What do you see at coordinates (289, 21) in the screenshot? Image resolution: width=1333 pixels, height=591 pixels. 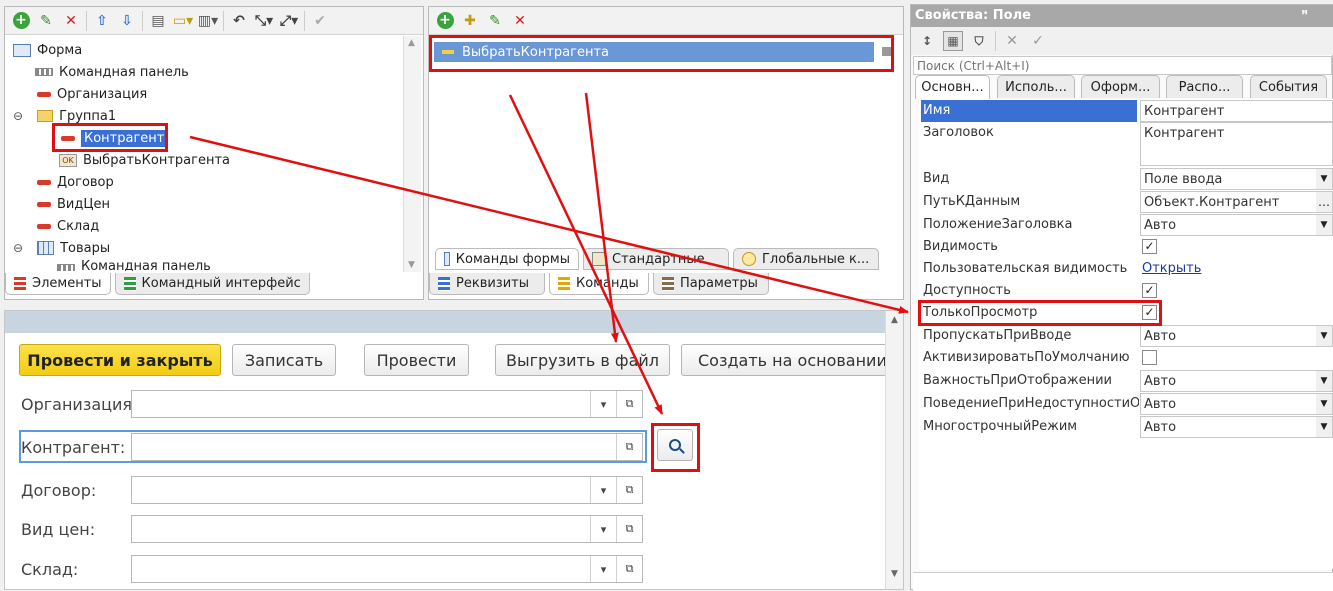 I see `expand-icon: ⤢▾` at bounding box center [289, 21].